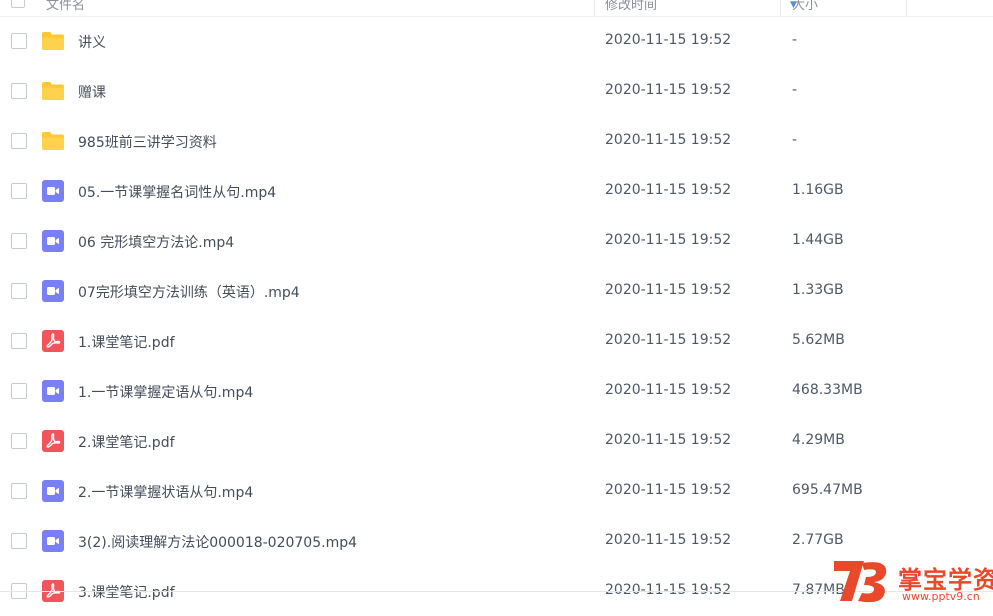 The height and width of the screenshot is (616, 993). What do you see at coordinates (496, 91) in the screenshot?
I see `file-row: 赠课 2020-11-15 19:52 -` at bounding box center [496, 91].